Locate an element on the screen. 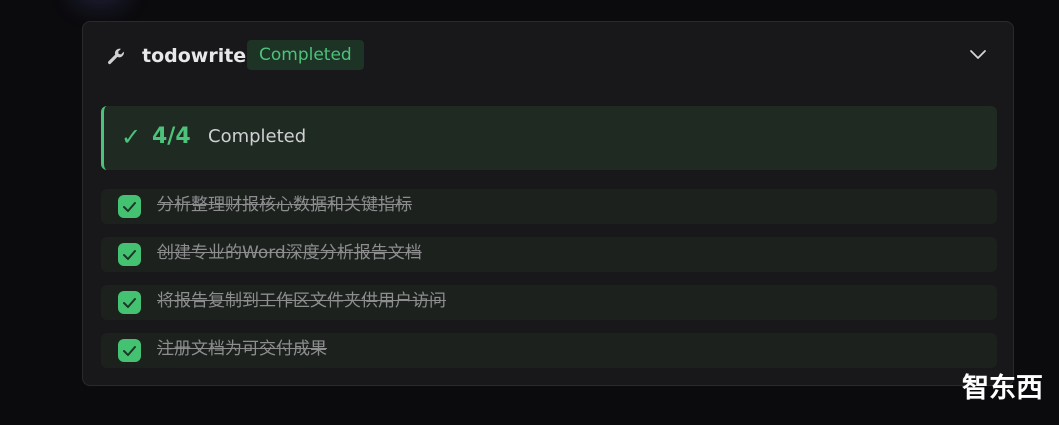 The image size is (1059, 425). todo-item: 注册文档为可交付成果 is located at coordinates (549, 350).